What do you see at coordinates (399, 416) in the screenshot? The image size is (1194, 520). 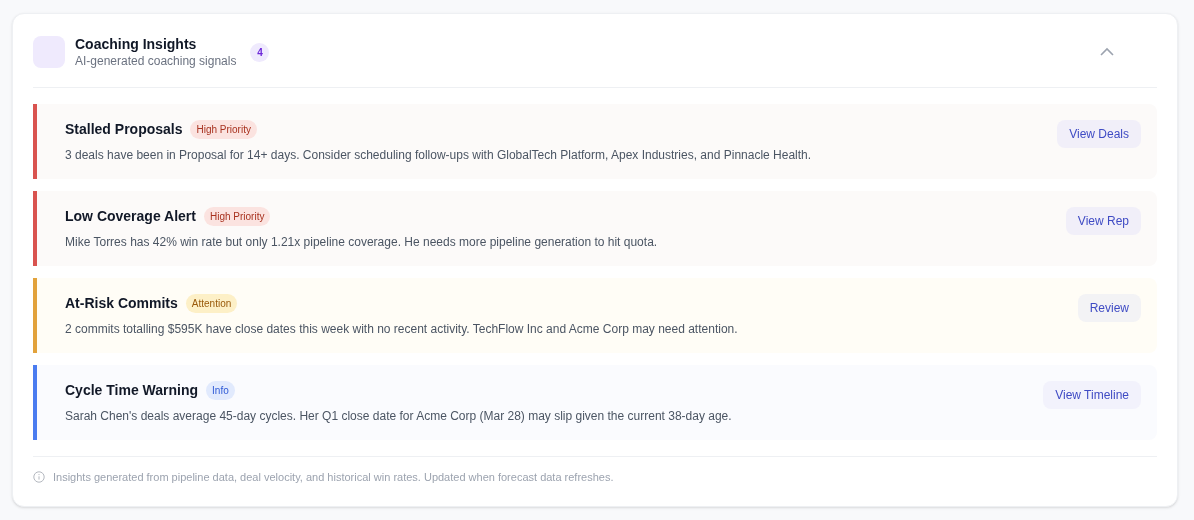 I see `insight-description: Sarah Chen's deals average 45-day cycles. Her Q1 close date for Acme Corp (Mar 28) may slip given the current 38-day age.` at bounding box center [399, 416].